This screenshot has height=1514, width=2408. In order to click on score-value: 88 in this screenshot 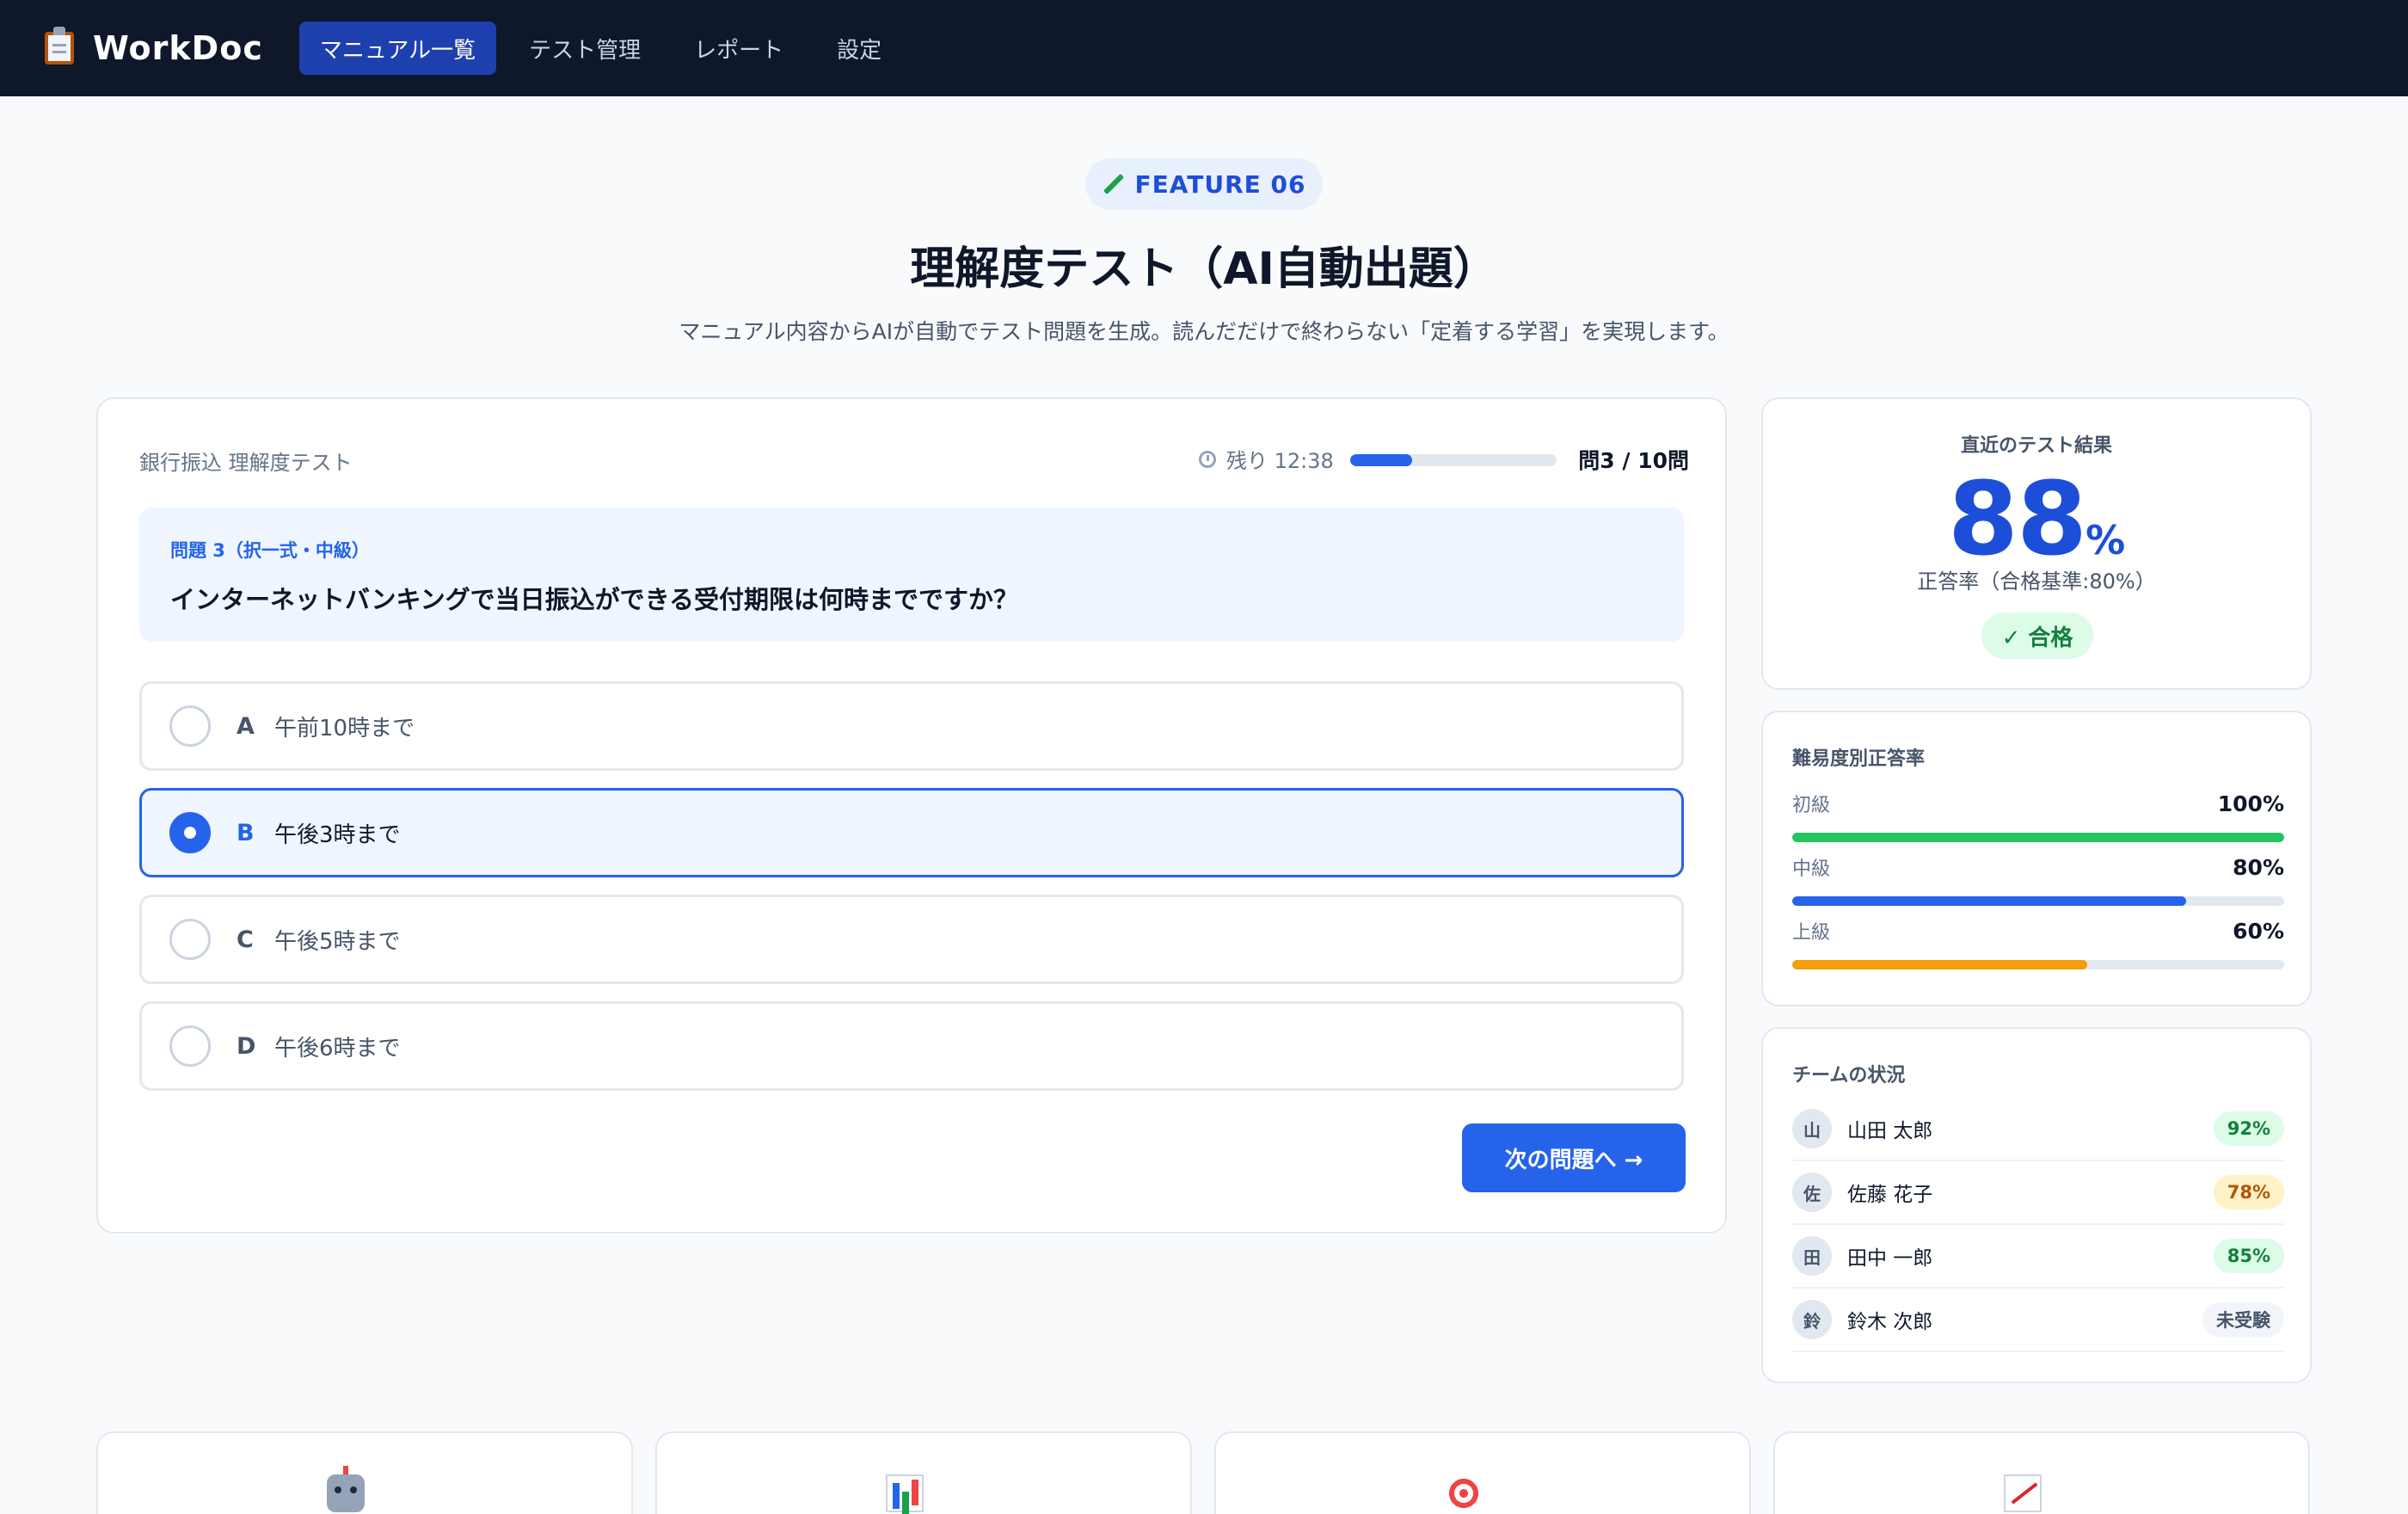, I will do `click(2017, 518)`.